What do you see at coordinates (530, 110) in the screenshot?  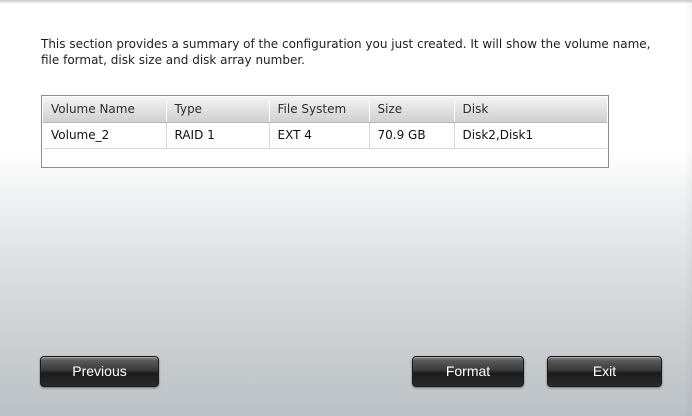 I see `column-header-disk: Disk` at bounding box center [530, 110].